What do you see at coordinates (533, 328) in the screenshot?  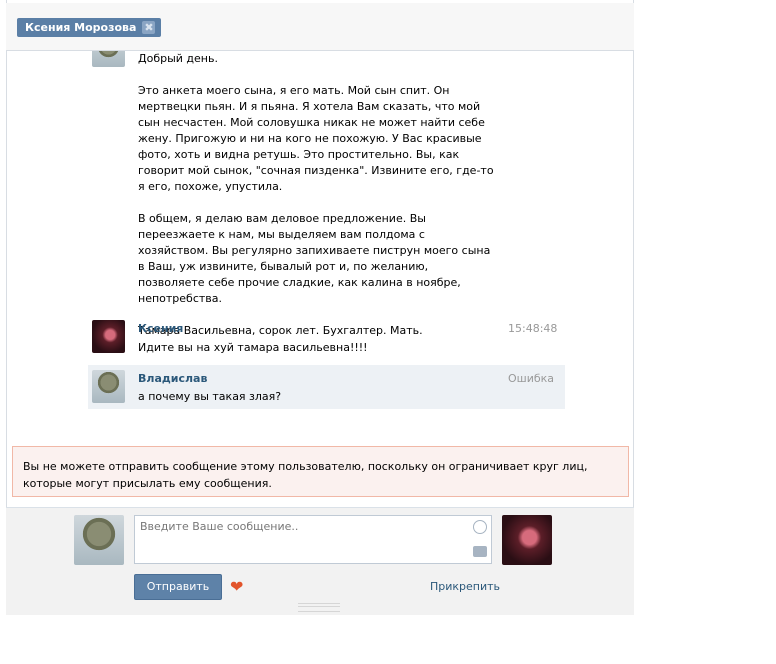 I see `message-time: 15:48:48` at bounding box center [533, 328].